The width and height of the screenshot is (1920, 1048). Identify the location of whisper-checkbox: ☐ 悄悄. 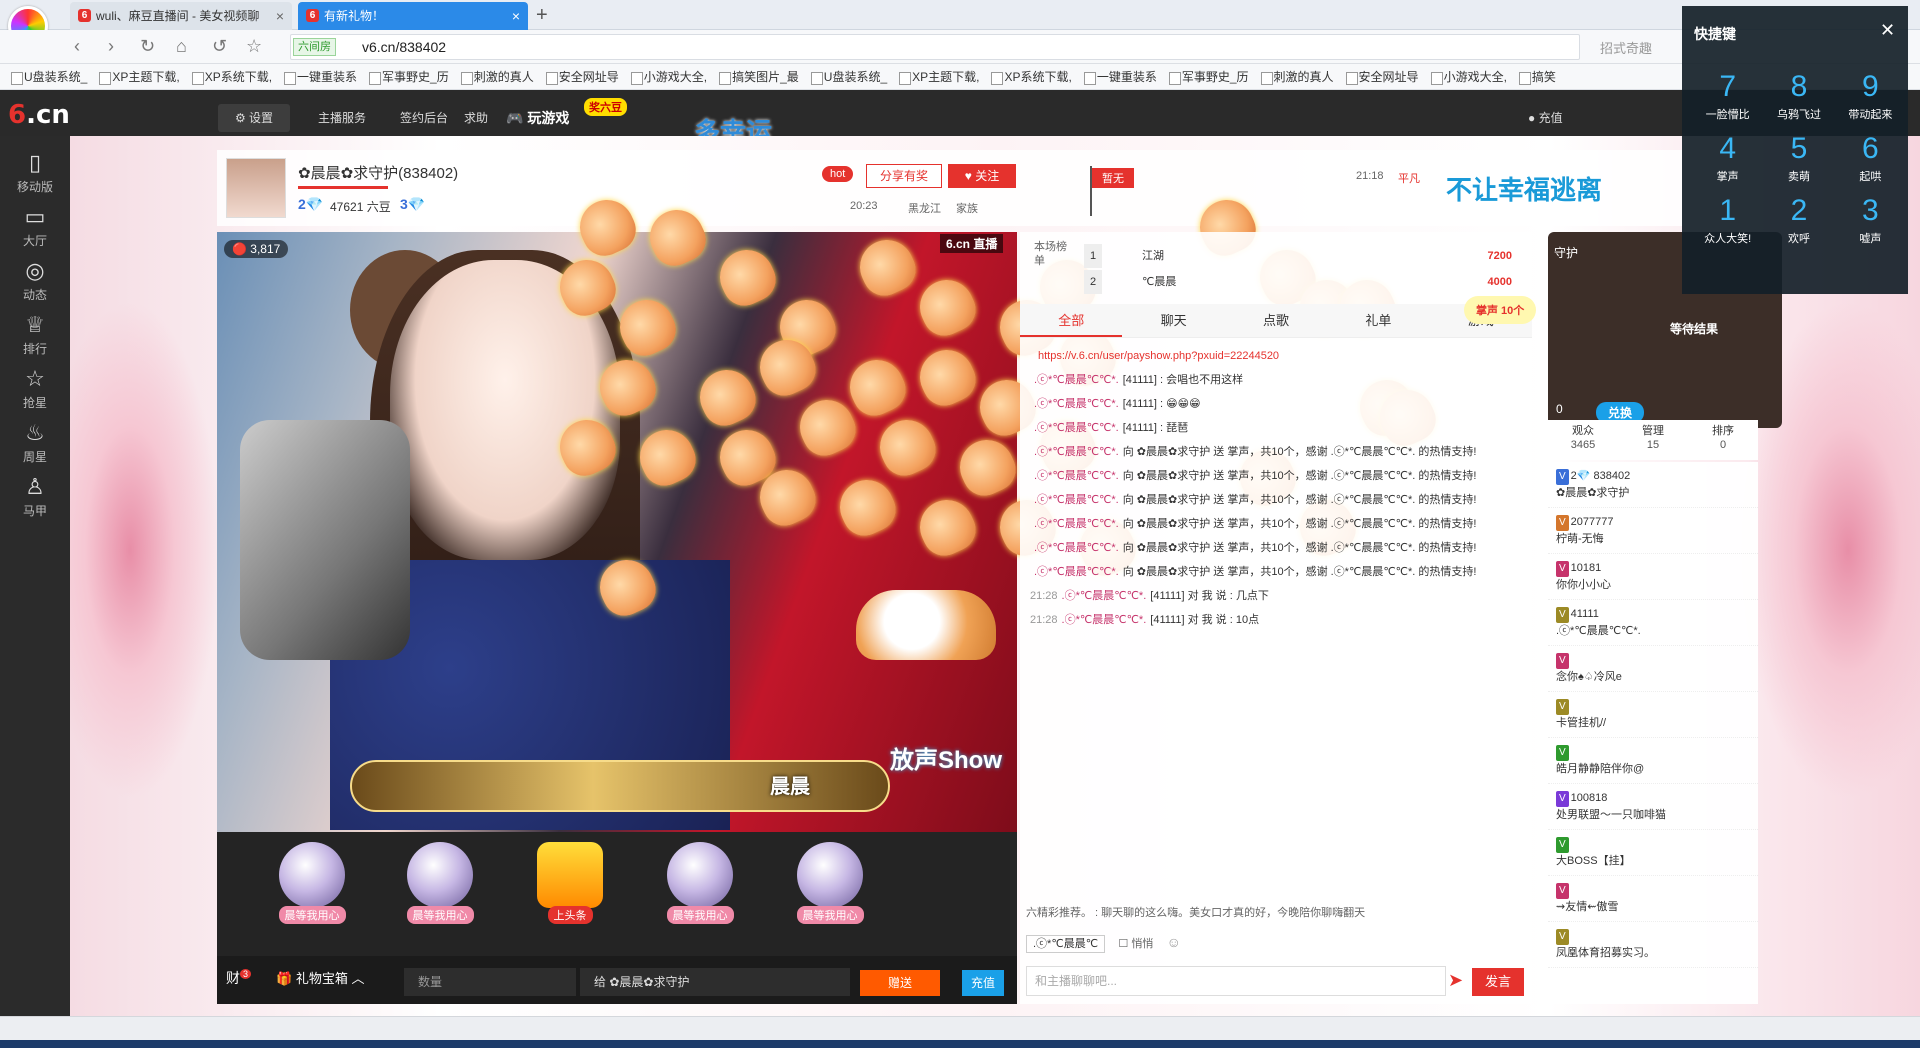
(1135, 944).